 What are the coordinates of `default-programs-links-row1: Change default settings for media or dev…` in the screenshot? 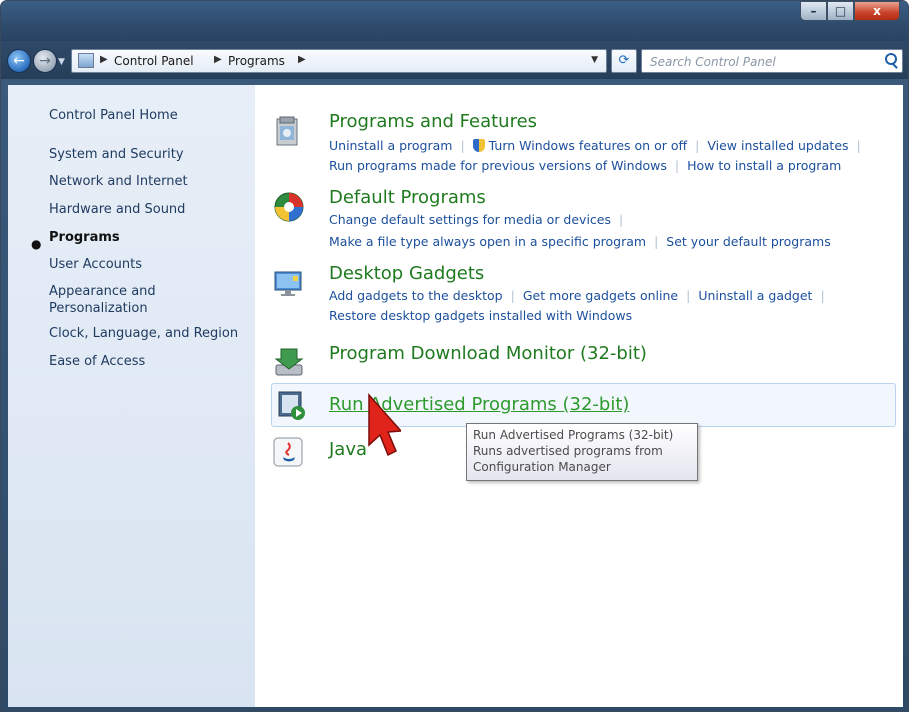 It's located at (480, 220).